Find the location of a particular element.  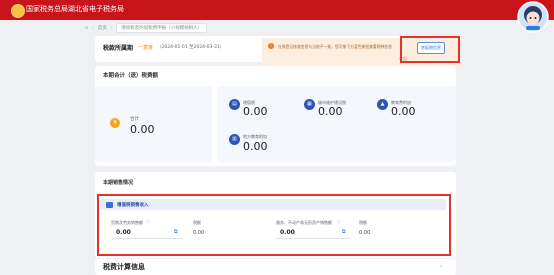

breadcrumb: ⌂ / 首页 / 增值税及附加税费申报（小规模纳税人） is located at coordinates (146, 28).